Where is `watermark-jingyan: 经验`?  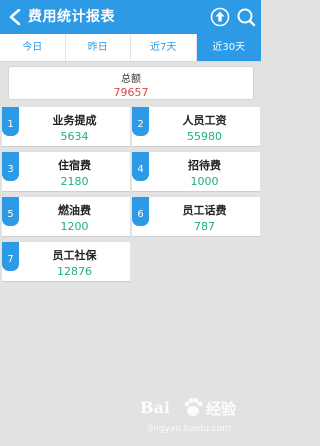 watermark-jingyan: 经验 is located at coordinates (221, 409).